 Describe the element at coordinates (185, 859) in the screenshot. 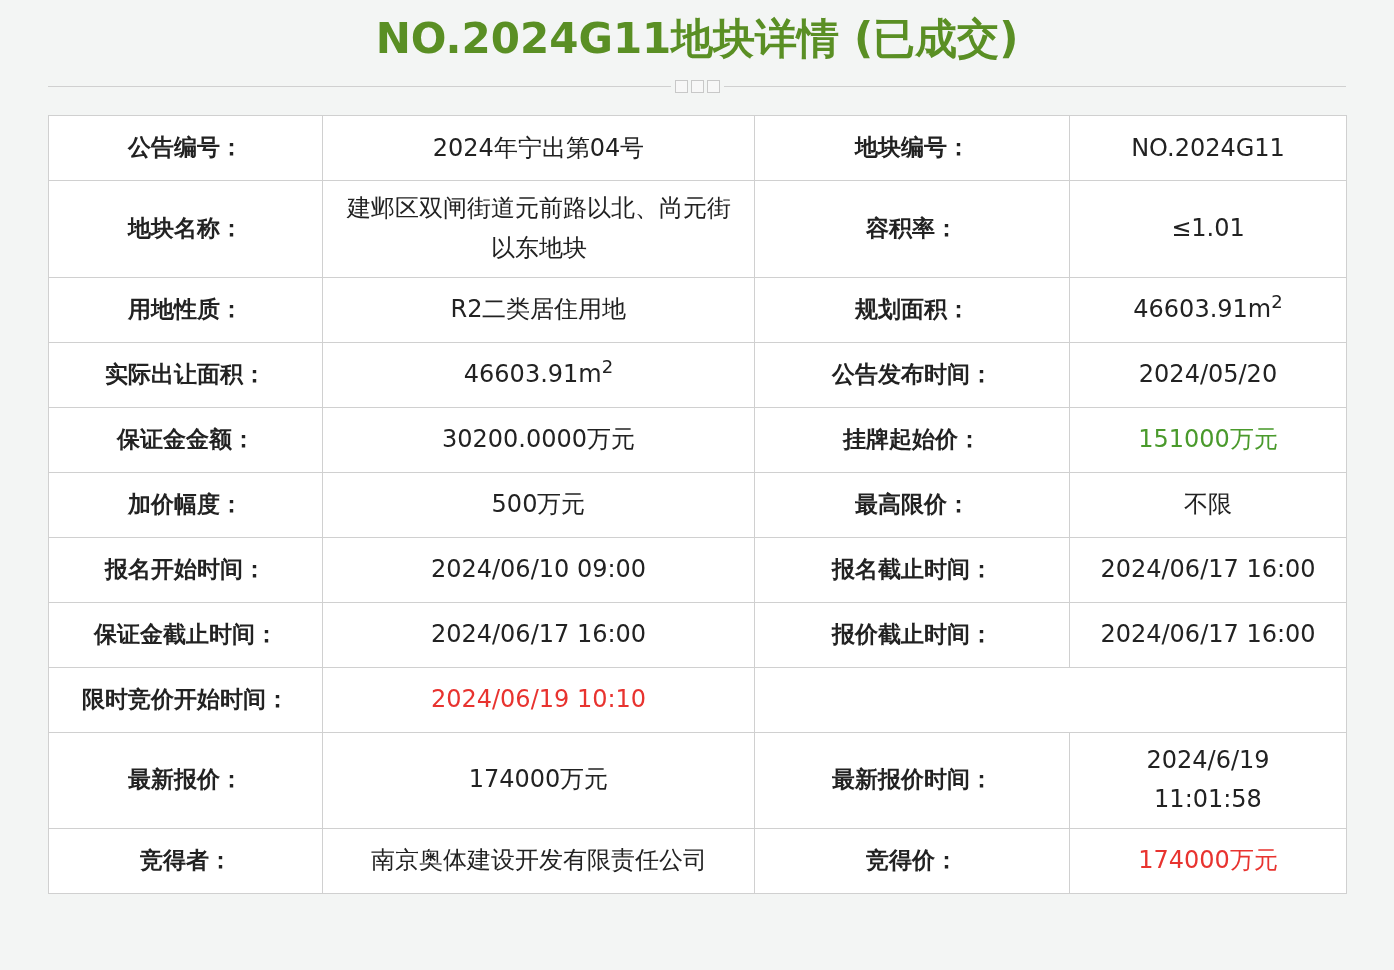

I see `field-label: 竞得者：` at that location.